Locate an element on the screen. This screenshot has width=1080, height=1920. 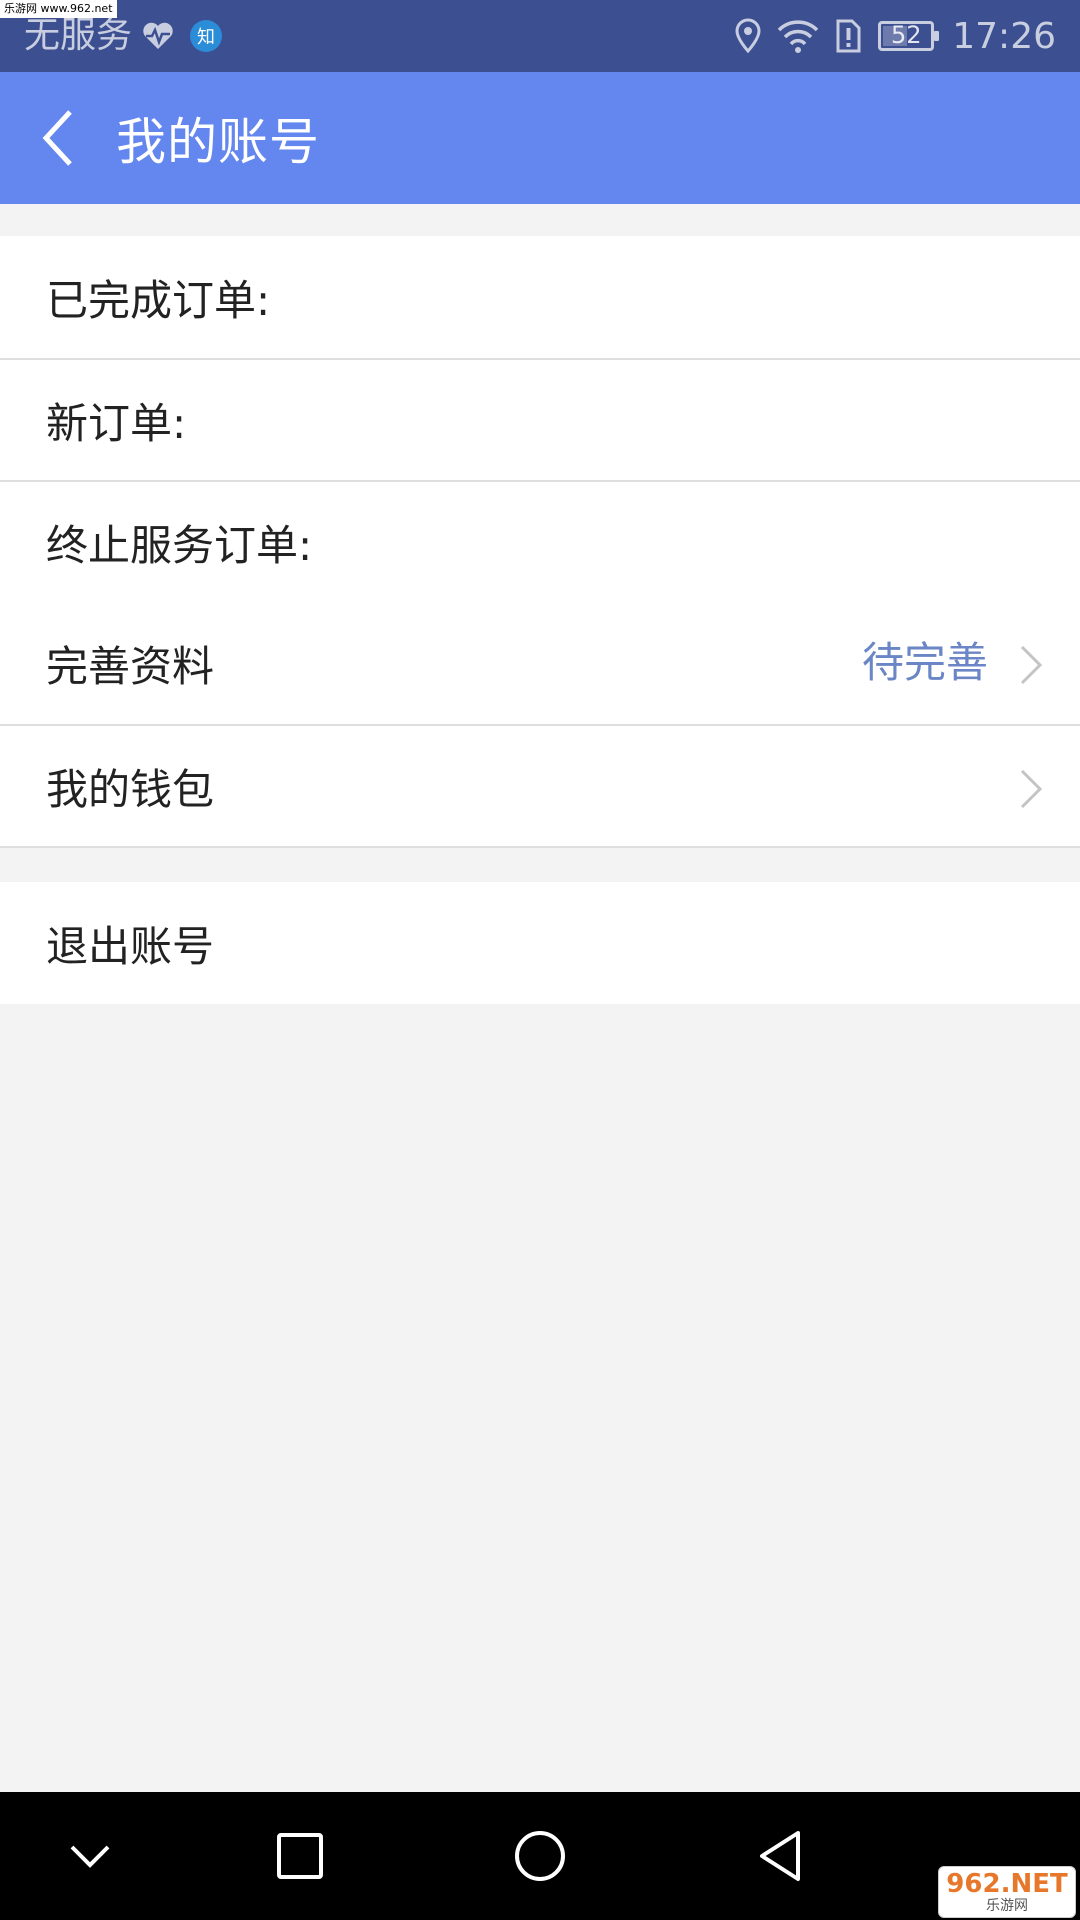
wallet-label: 我的钱包 is located at coordinates (130, 789).